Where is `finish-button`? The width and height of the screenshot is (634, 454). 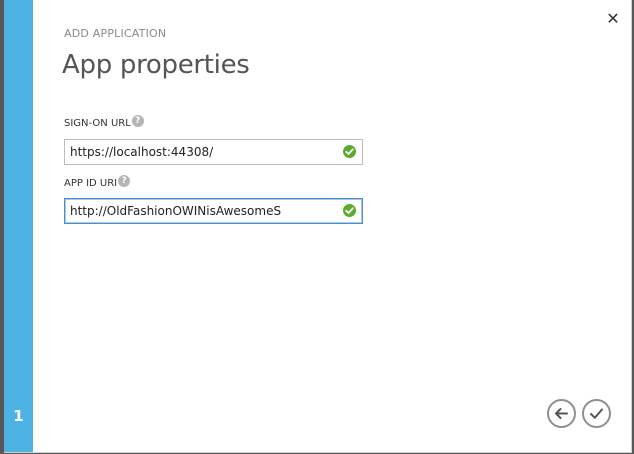 finish-button is located at coordinates (596, 413).